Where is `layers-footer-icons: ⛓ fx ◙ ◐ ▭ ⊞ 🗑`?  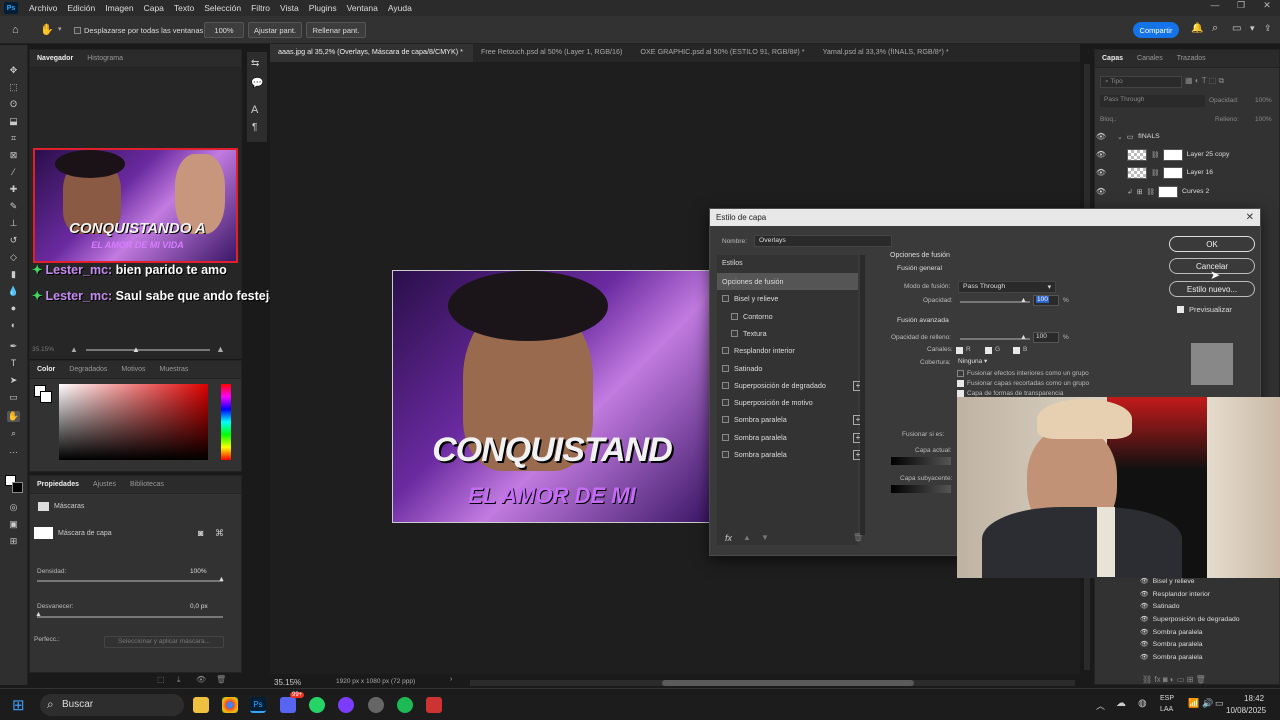 layers-footer-icons: ⛓ fx ◙ ◐ ▭ ⊞ 🗑 is located at coordinates (1174, 679).